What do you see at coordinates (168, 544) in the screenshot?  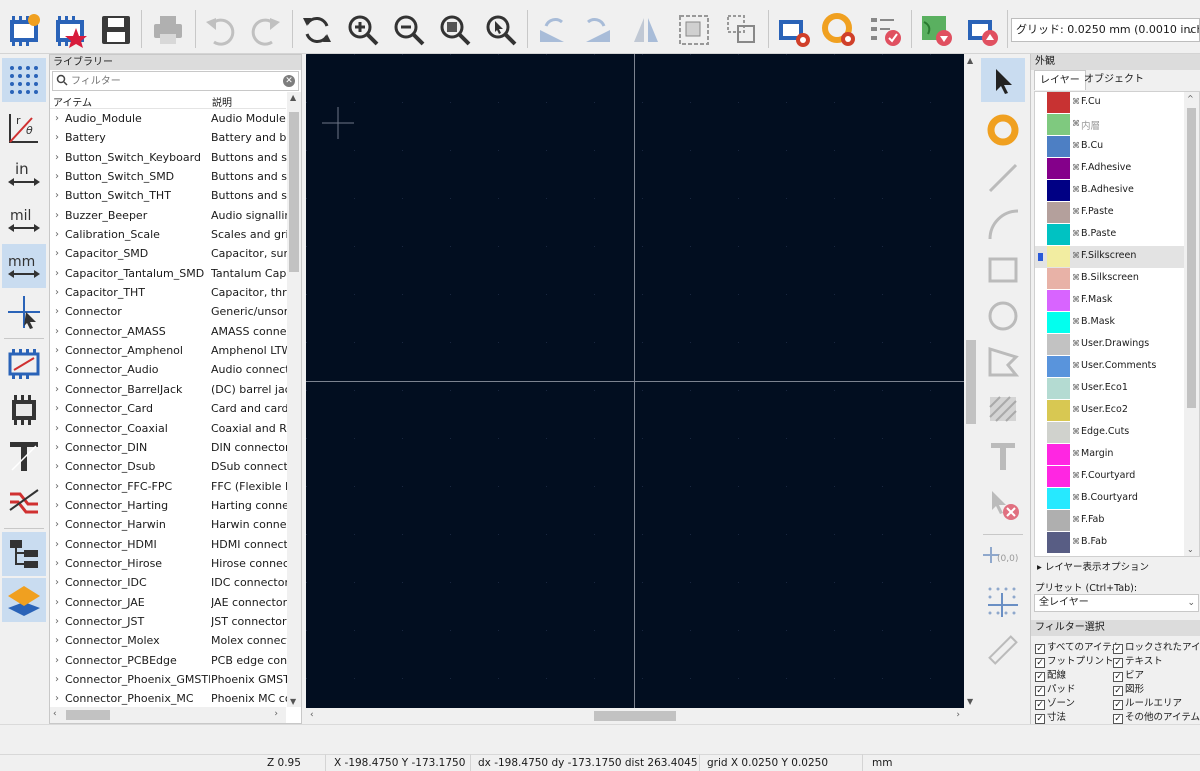 I see `library-row: › Connector_HDMI HDMI connectors` at bounding box center [168, 544].